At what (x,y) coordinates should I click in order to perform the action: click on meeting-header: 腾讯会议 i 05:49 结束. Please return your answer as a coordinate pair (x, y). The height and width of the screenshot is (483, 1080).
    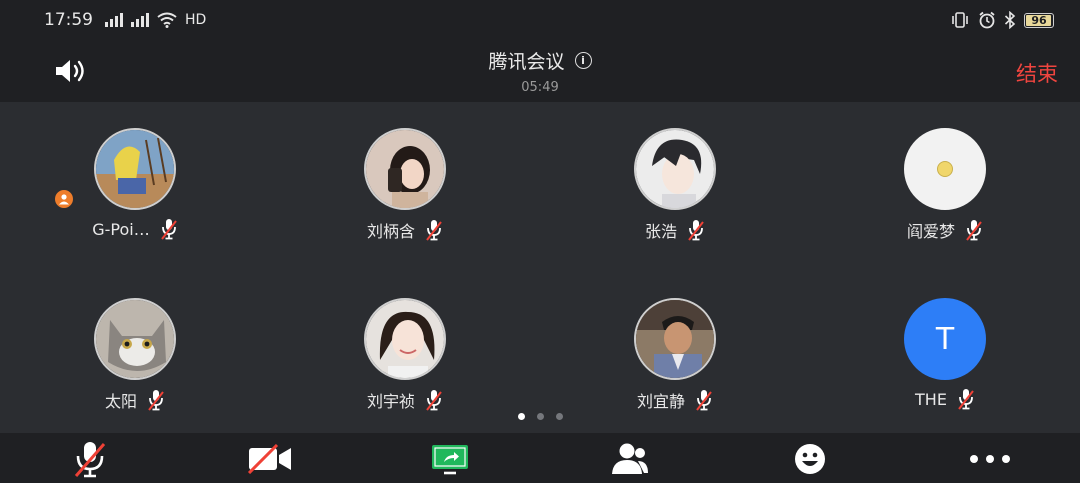
    Looking at the image, I should click on (540, 71).